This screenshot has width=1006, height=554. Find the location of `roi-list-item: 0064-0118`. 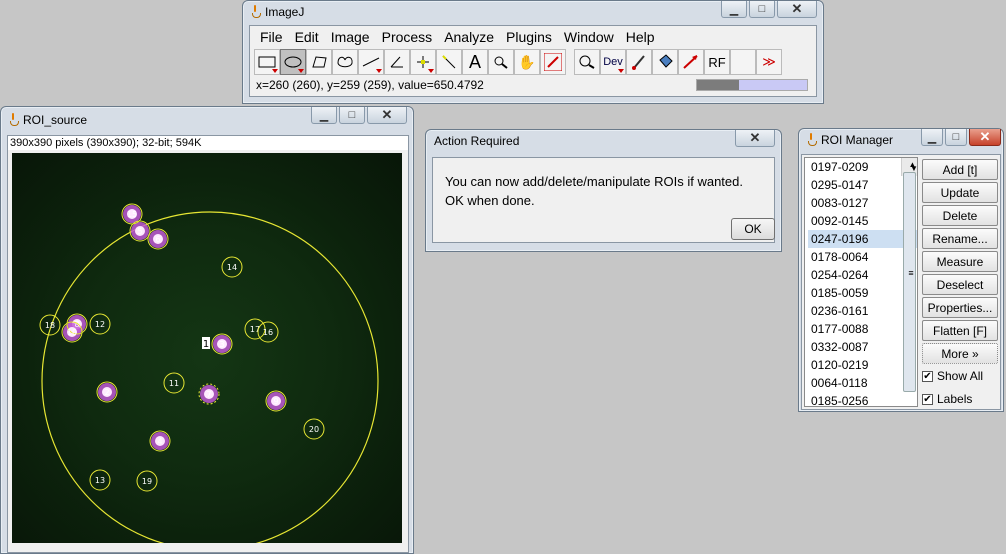

roi-list-item: 0064-0118 is located at coordinates (862, 383).